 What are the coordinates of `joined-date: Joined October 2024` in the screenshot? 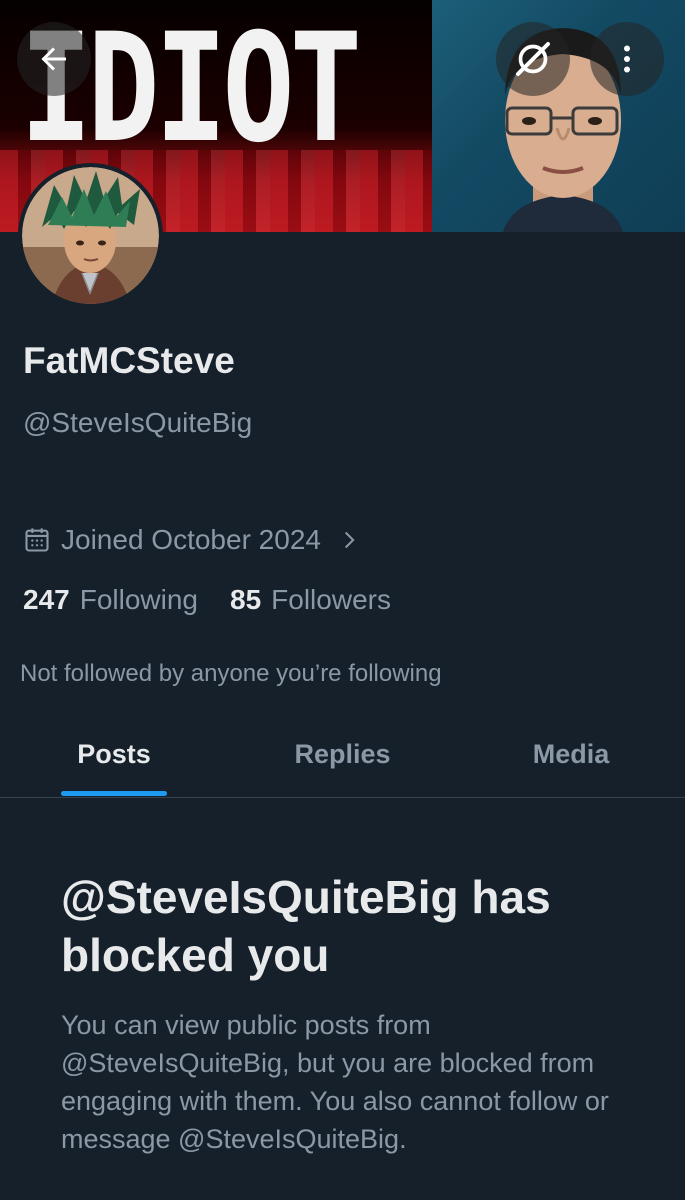 It's located at (191, 540).